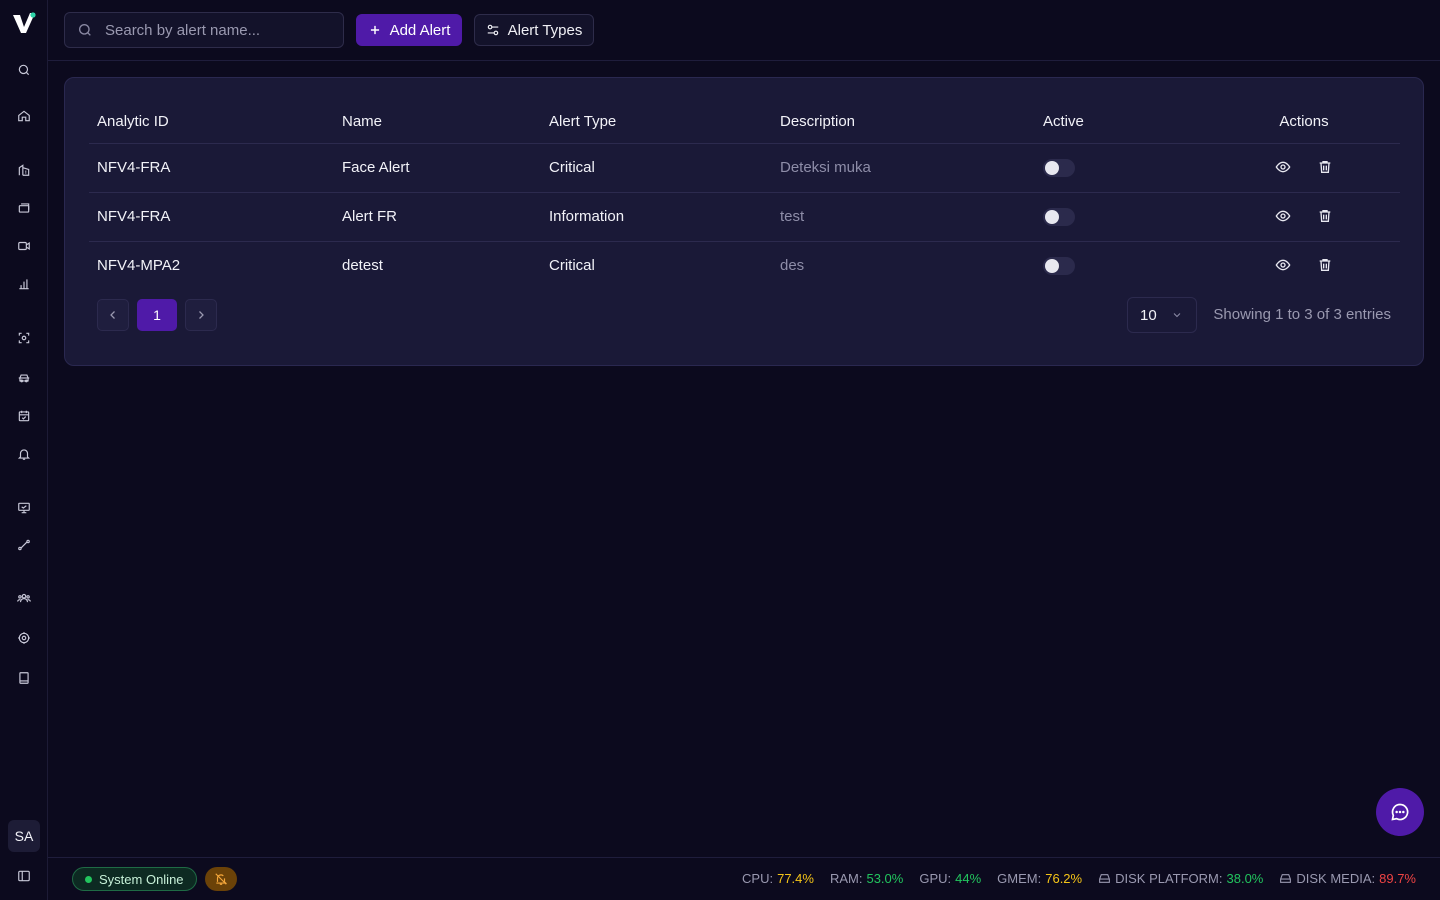 Image resolution: width=1440 pixels, height=900 pixels. I want to click on metric-ram: RAM: 53.0%, so click(866, 878).